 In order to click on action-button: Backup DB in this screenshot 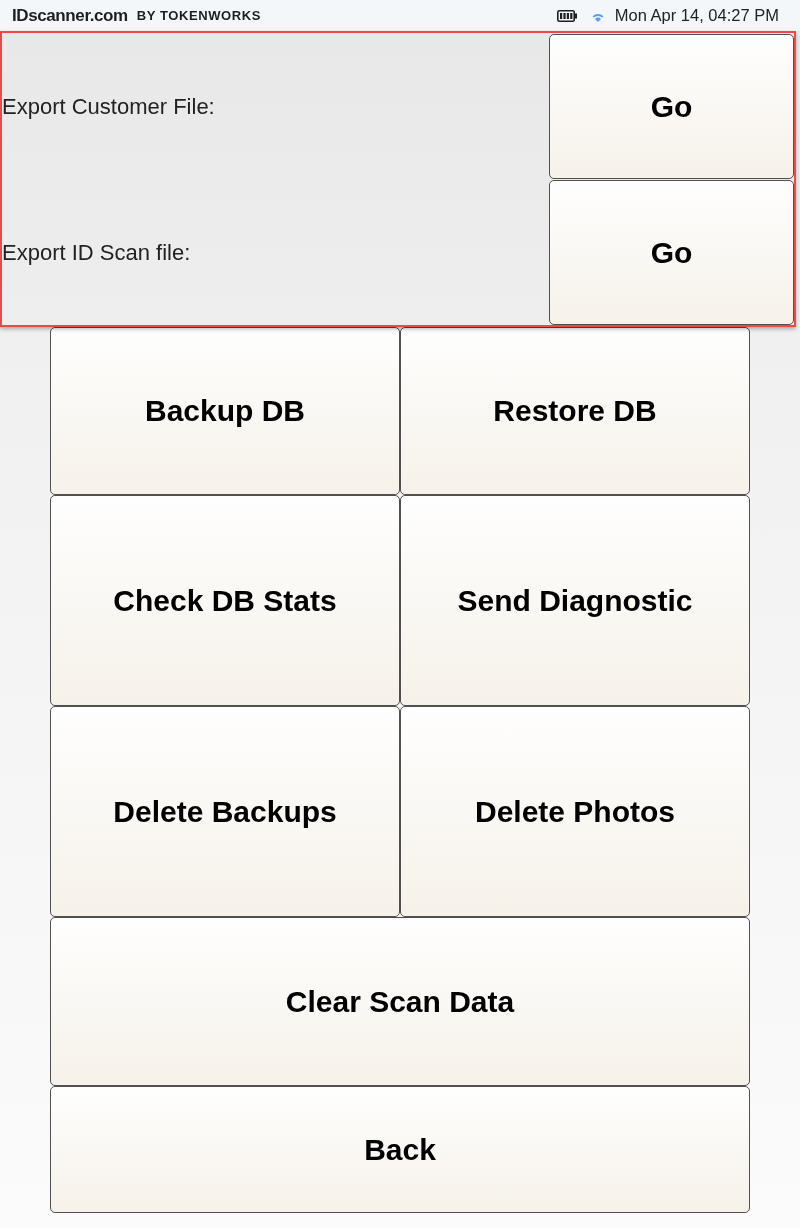, I will do `click(225, 411)`.